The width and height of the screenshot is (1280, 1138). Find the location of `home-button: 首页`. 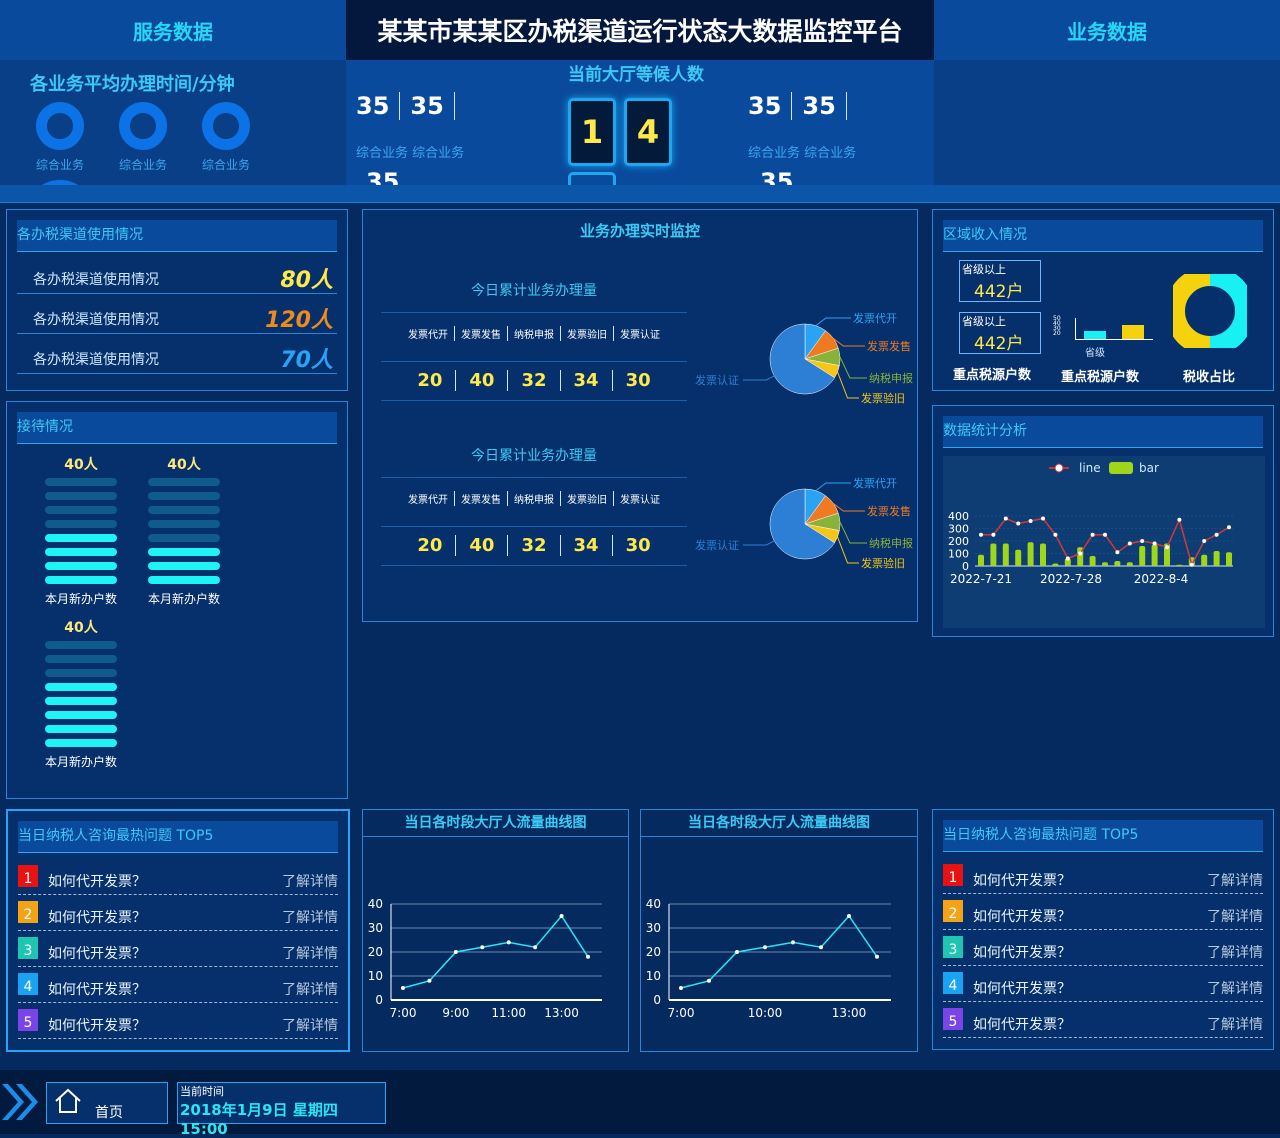

home-button: 首页 is located at coordinates (107, 1103).